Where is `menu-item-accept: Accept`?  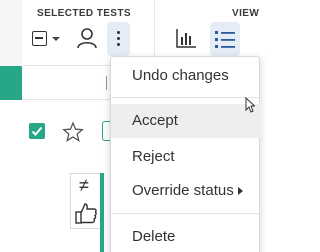 menu-item-accept: Accept is located at coordinates (186, 121).